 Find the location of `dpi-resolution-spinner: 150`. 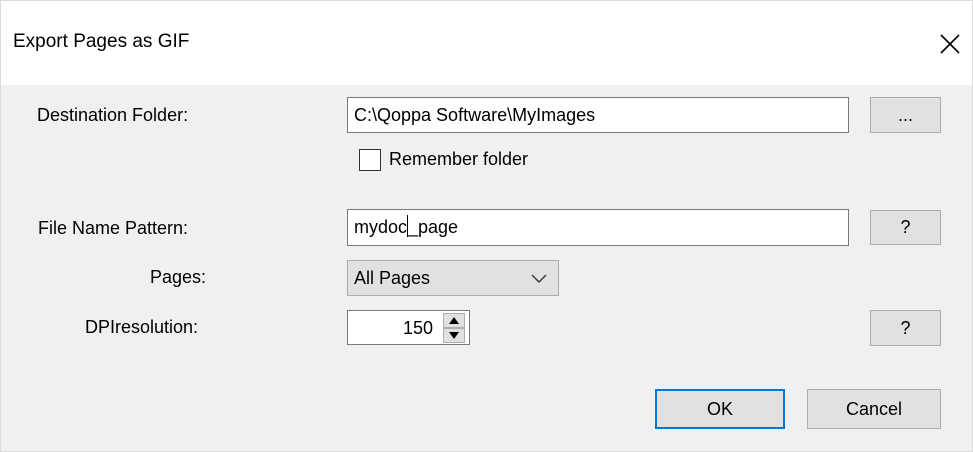

dpi-resolution-spinner: 150 is located at coordinates (408, 327).